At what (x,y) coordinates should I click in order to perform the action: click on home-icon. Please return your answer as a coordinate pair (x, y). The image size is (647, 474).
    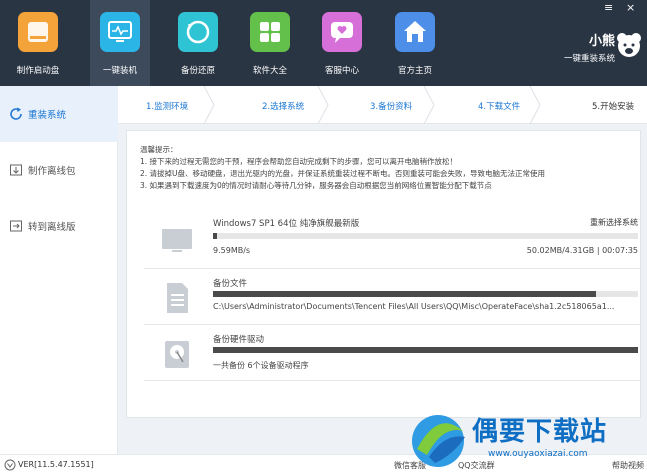
    Looking at the image, I should click on (415, 32).